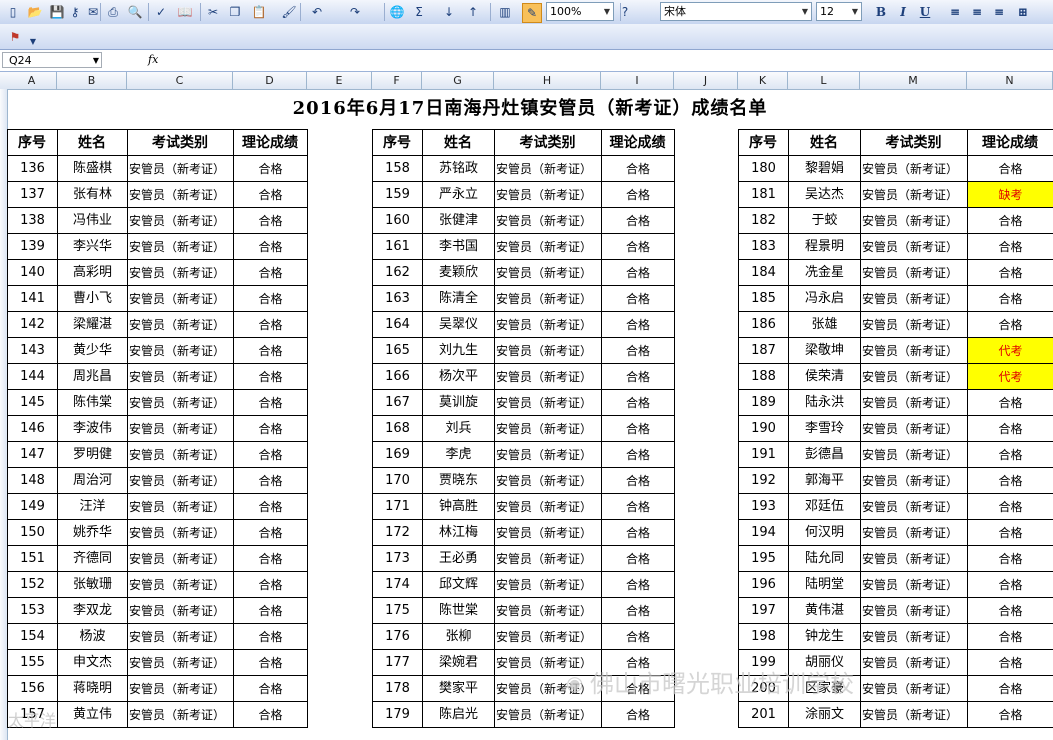 The width and height of the screenshot is (1053, 740). What do you see at coordinates (824, 80) in the screenshot?
I see `column-header-l: L` at bounding box center [824, 80].